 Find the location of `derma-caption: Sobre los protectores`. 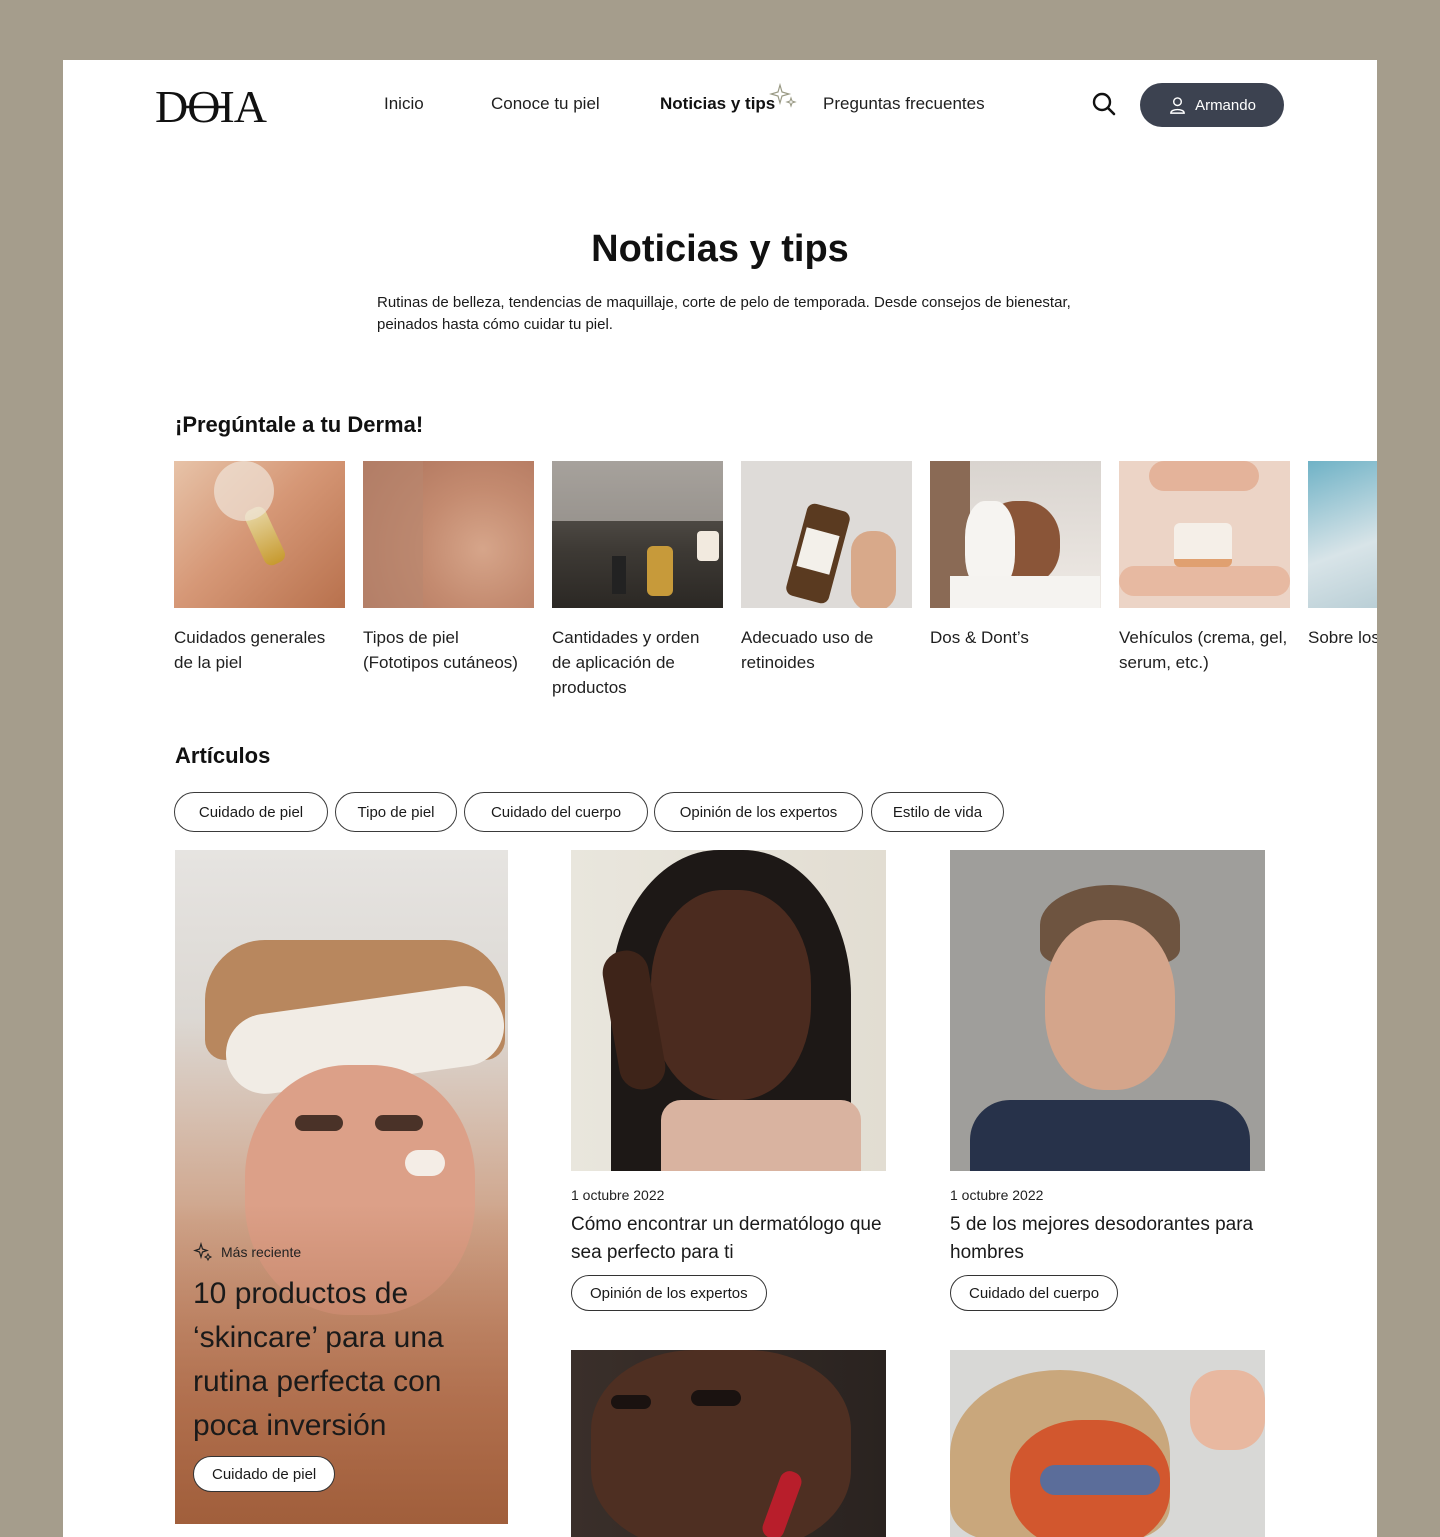

derma-caption: Sobre los protectores is located at coordinates (1342, 637).